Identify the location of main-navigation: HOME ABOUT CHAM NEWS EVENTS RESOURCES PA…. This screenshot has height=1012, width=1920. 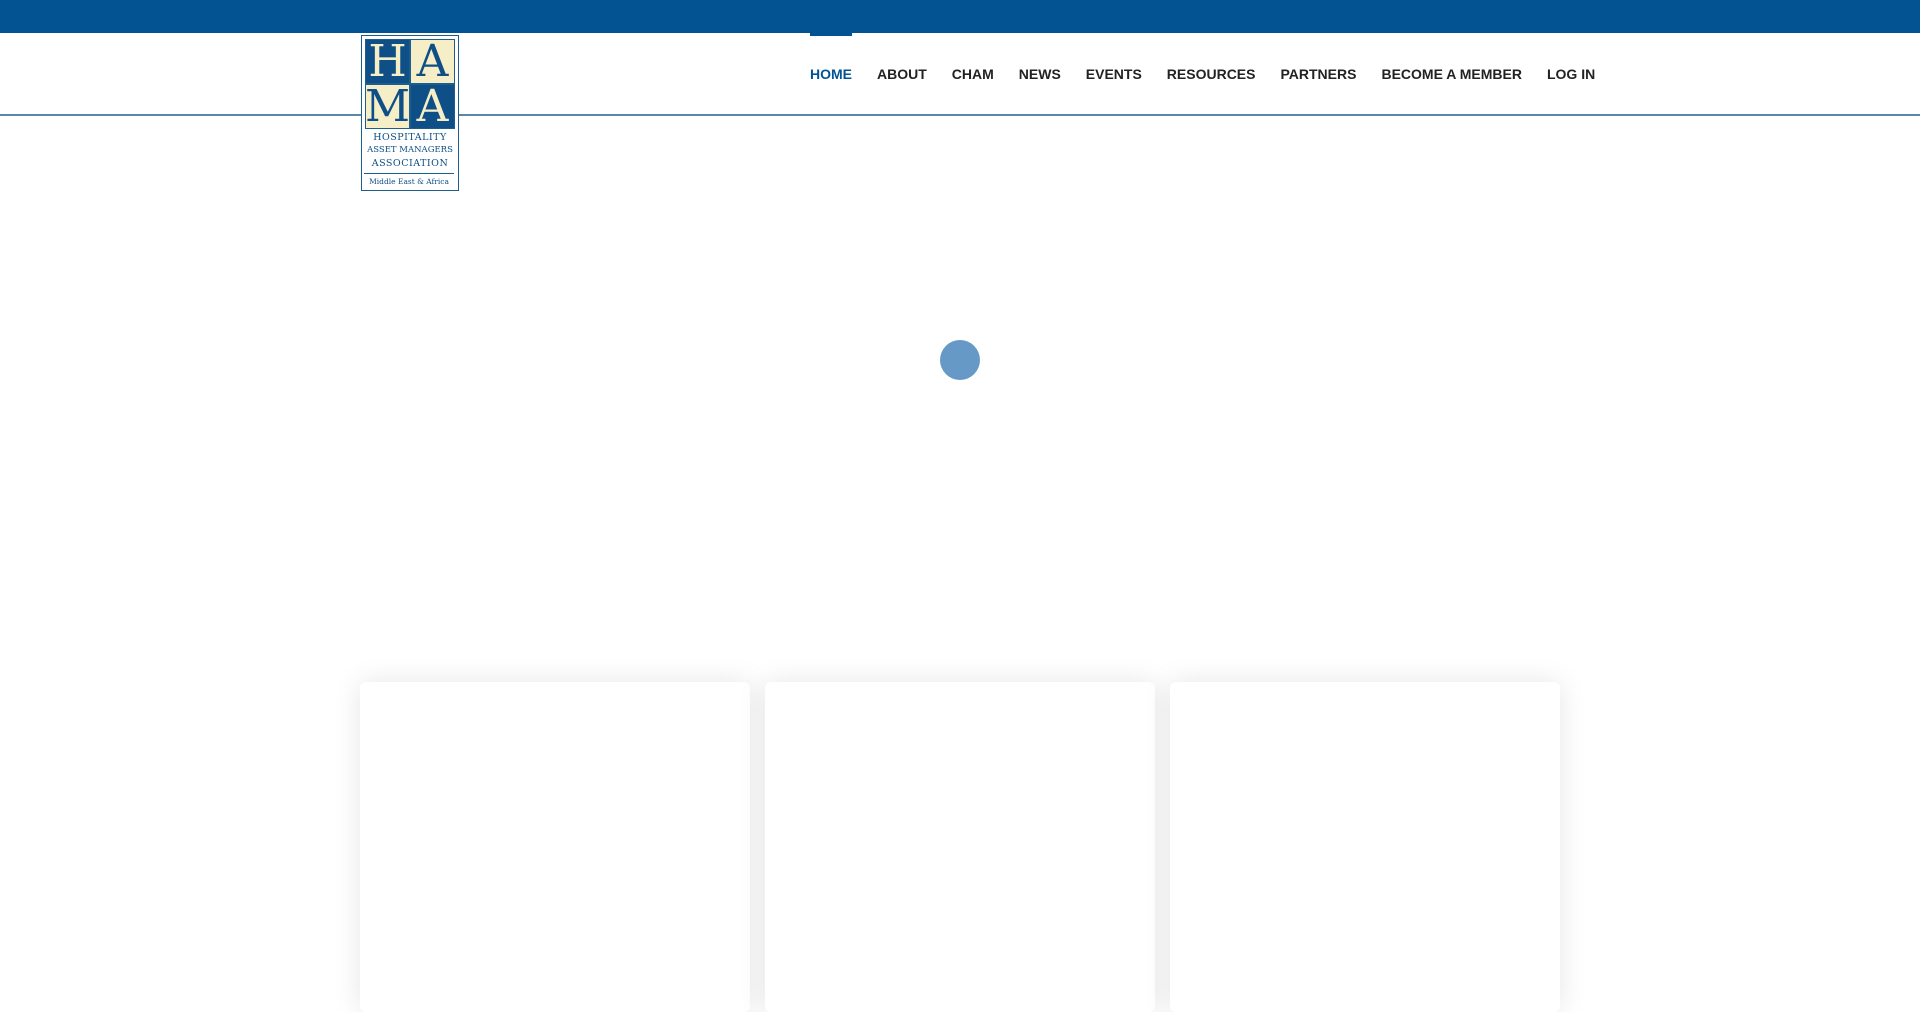
(1209, 74).